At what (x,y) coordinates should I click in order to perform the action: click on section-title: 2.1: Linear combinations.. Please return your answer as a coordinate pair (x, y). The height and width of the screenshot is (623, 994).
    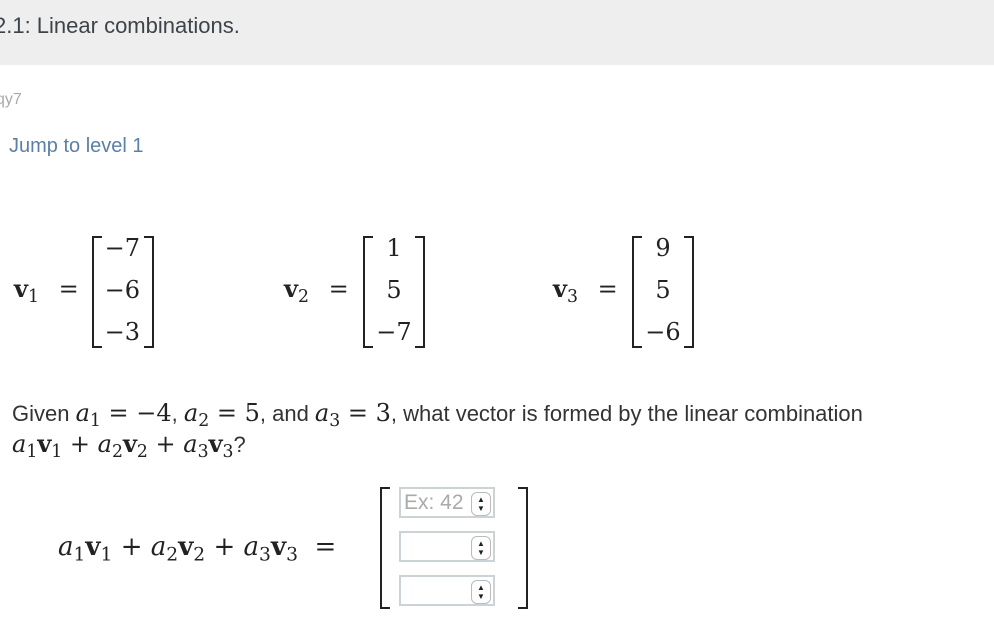
    Looking at the image, I should click on (120, 25).